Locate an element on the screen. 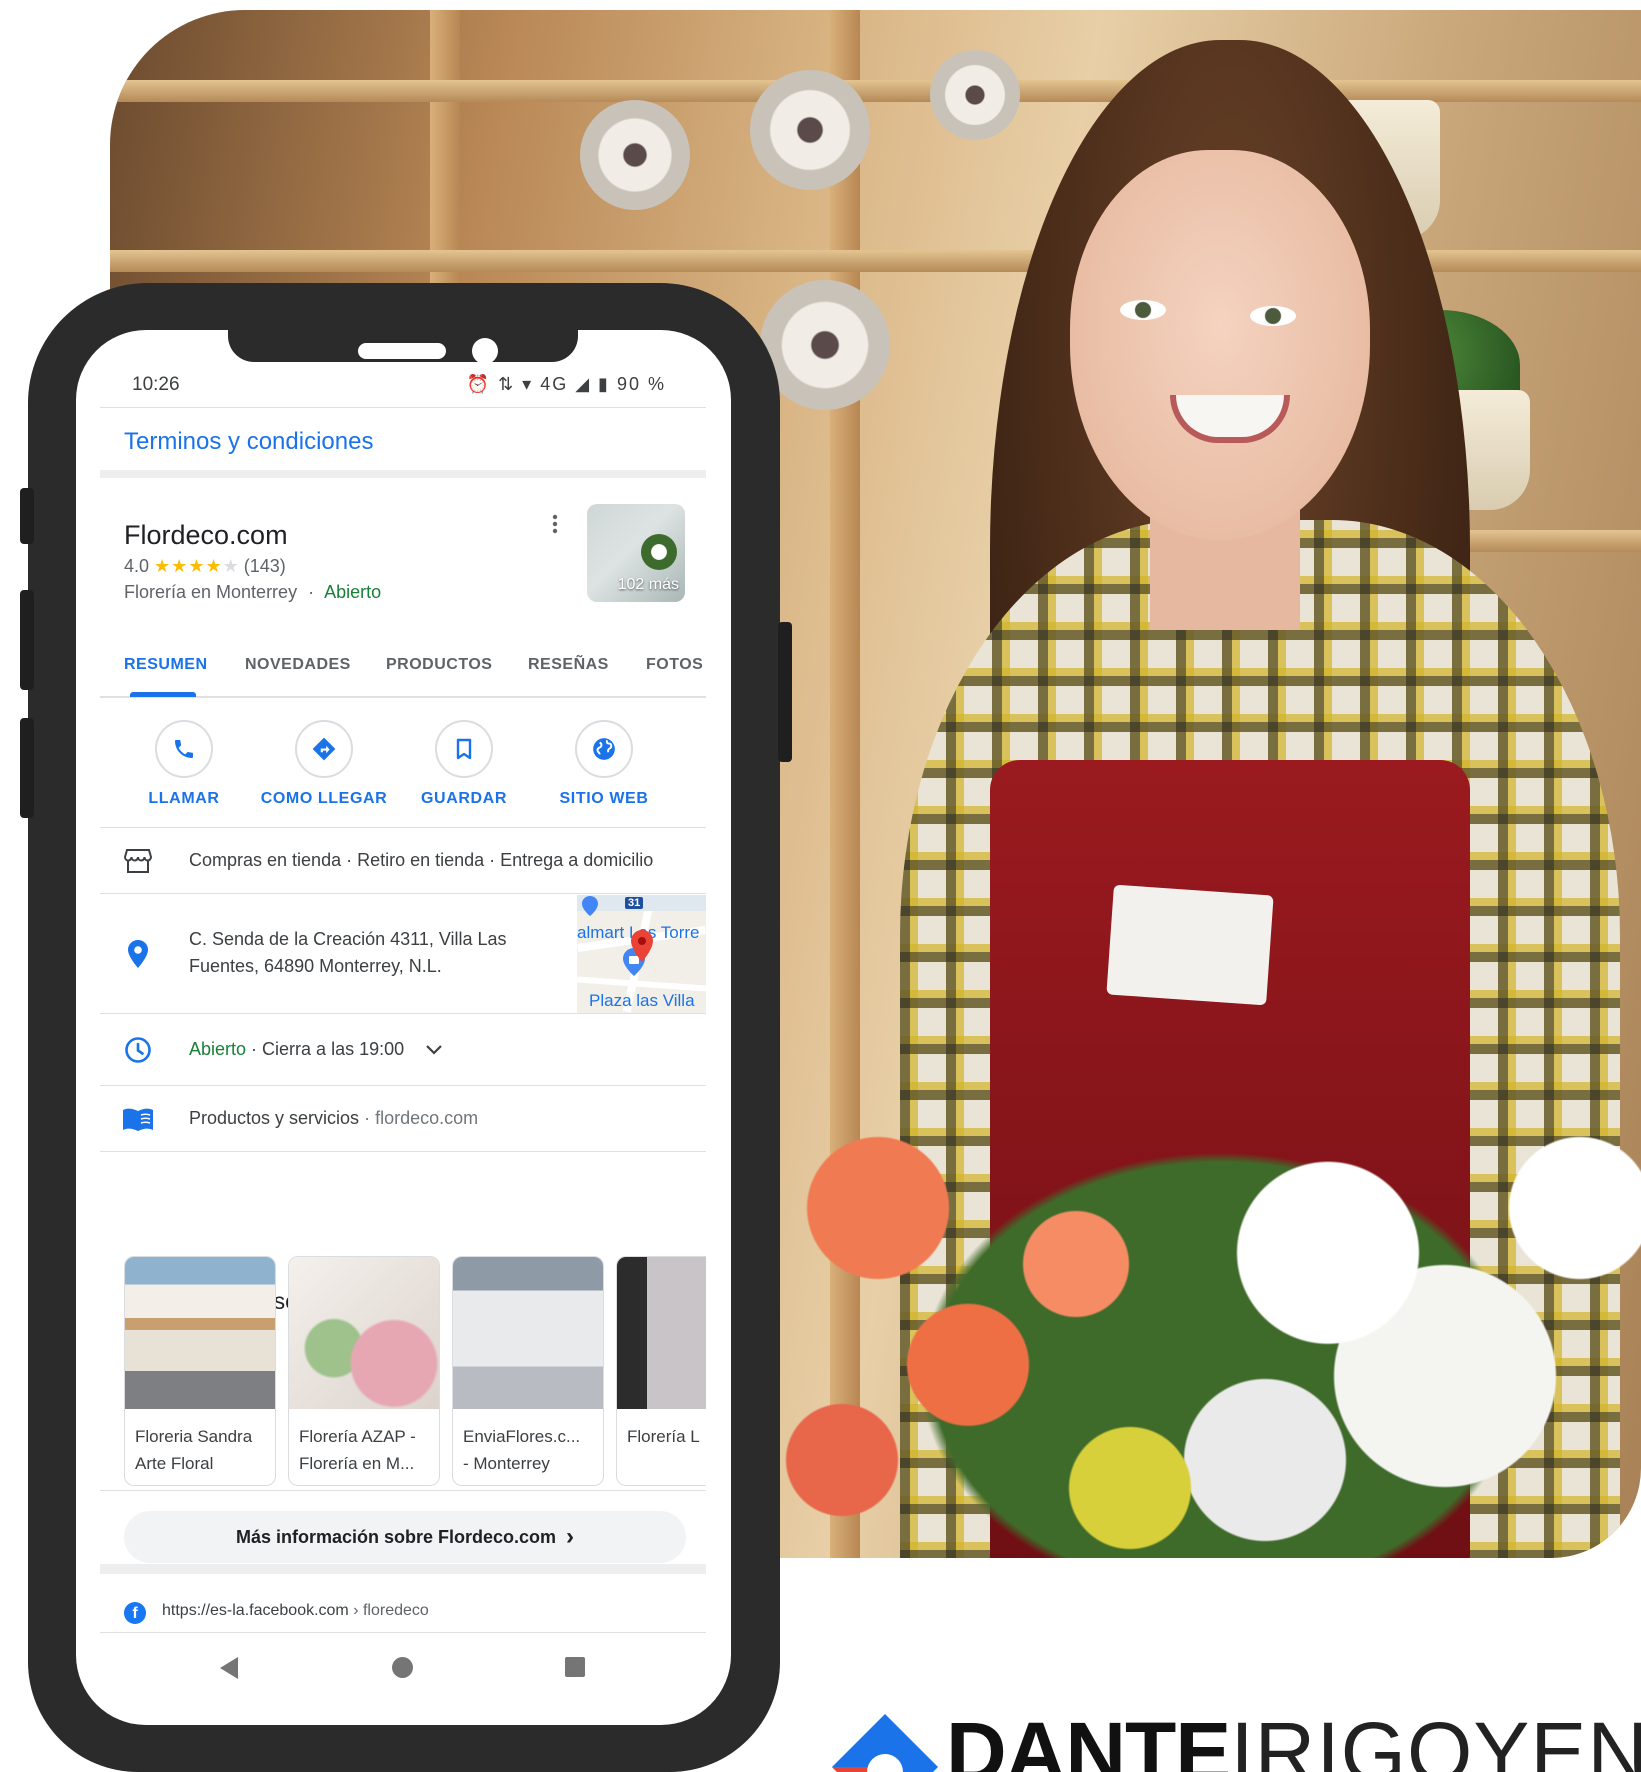 The width and height of the screenshot is (1641, 1772). home-icon is located at coordinates (402, 1667).